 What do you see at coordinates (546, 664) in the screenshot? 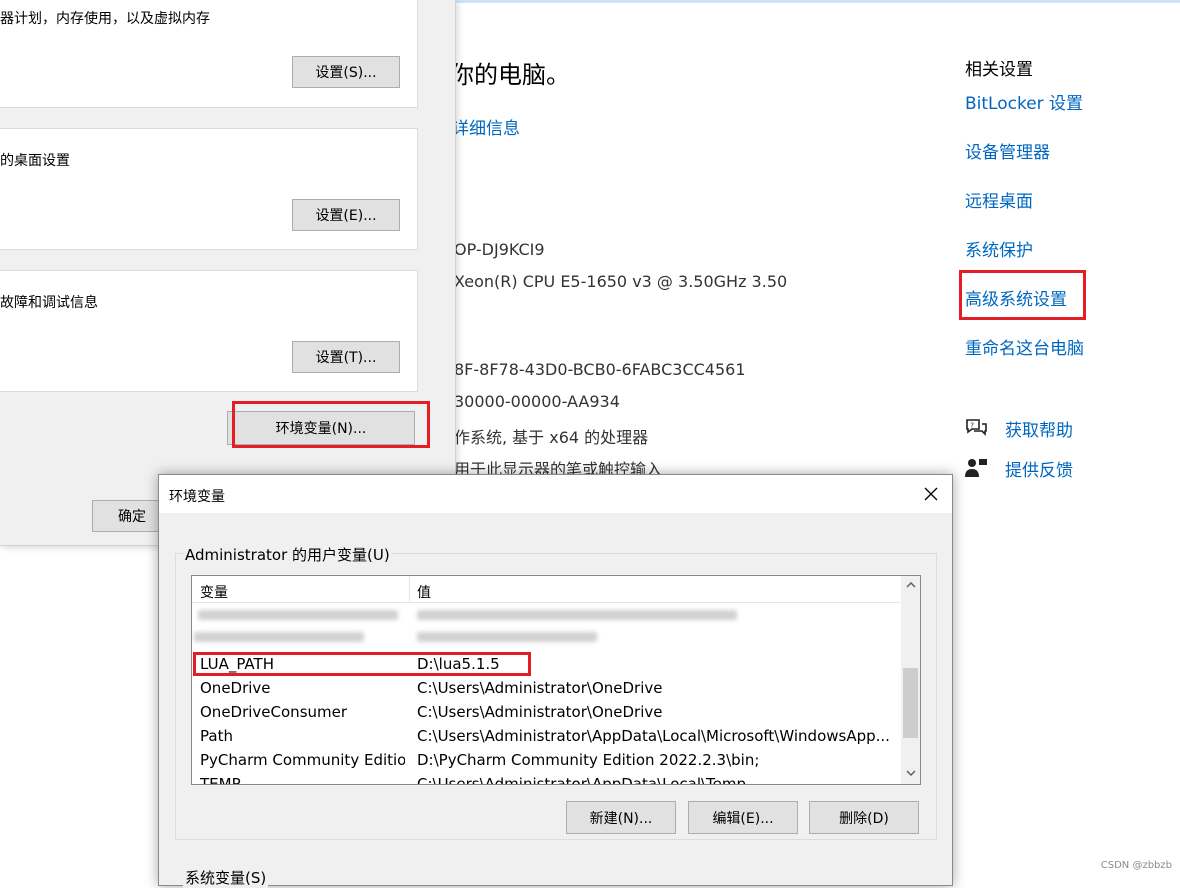
I see `table-row: LUA_PATH D:\lua5.1.5` at bounding box center [546, 664].